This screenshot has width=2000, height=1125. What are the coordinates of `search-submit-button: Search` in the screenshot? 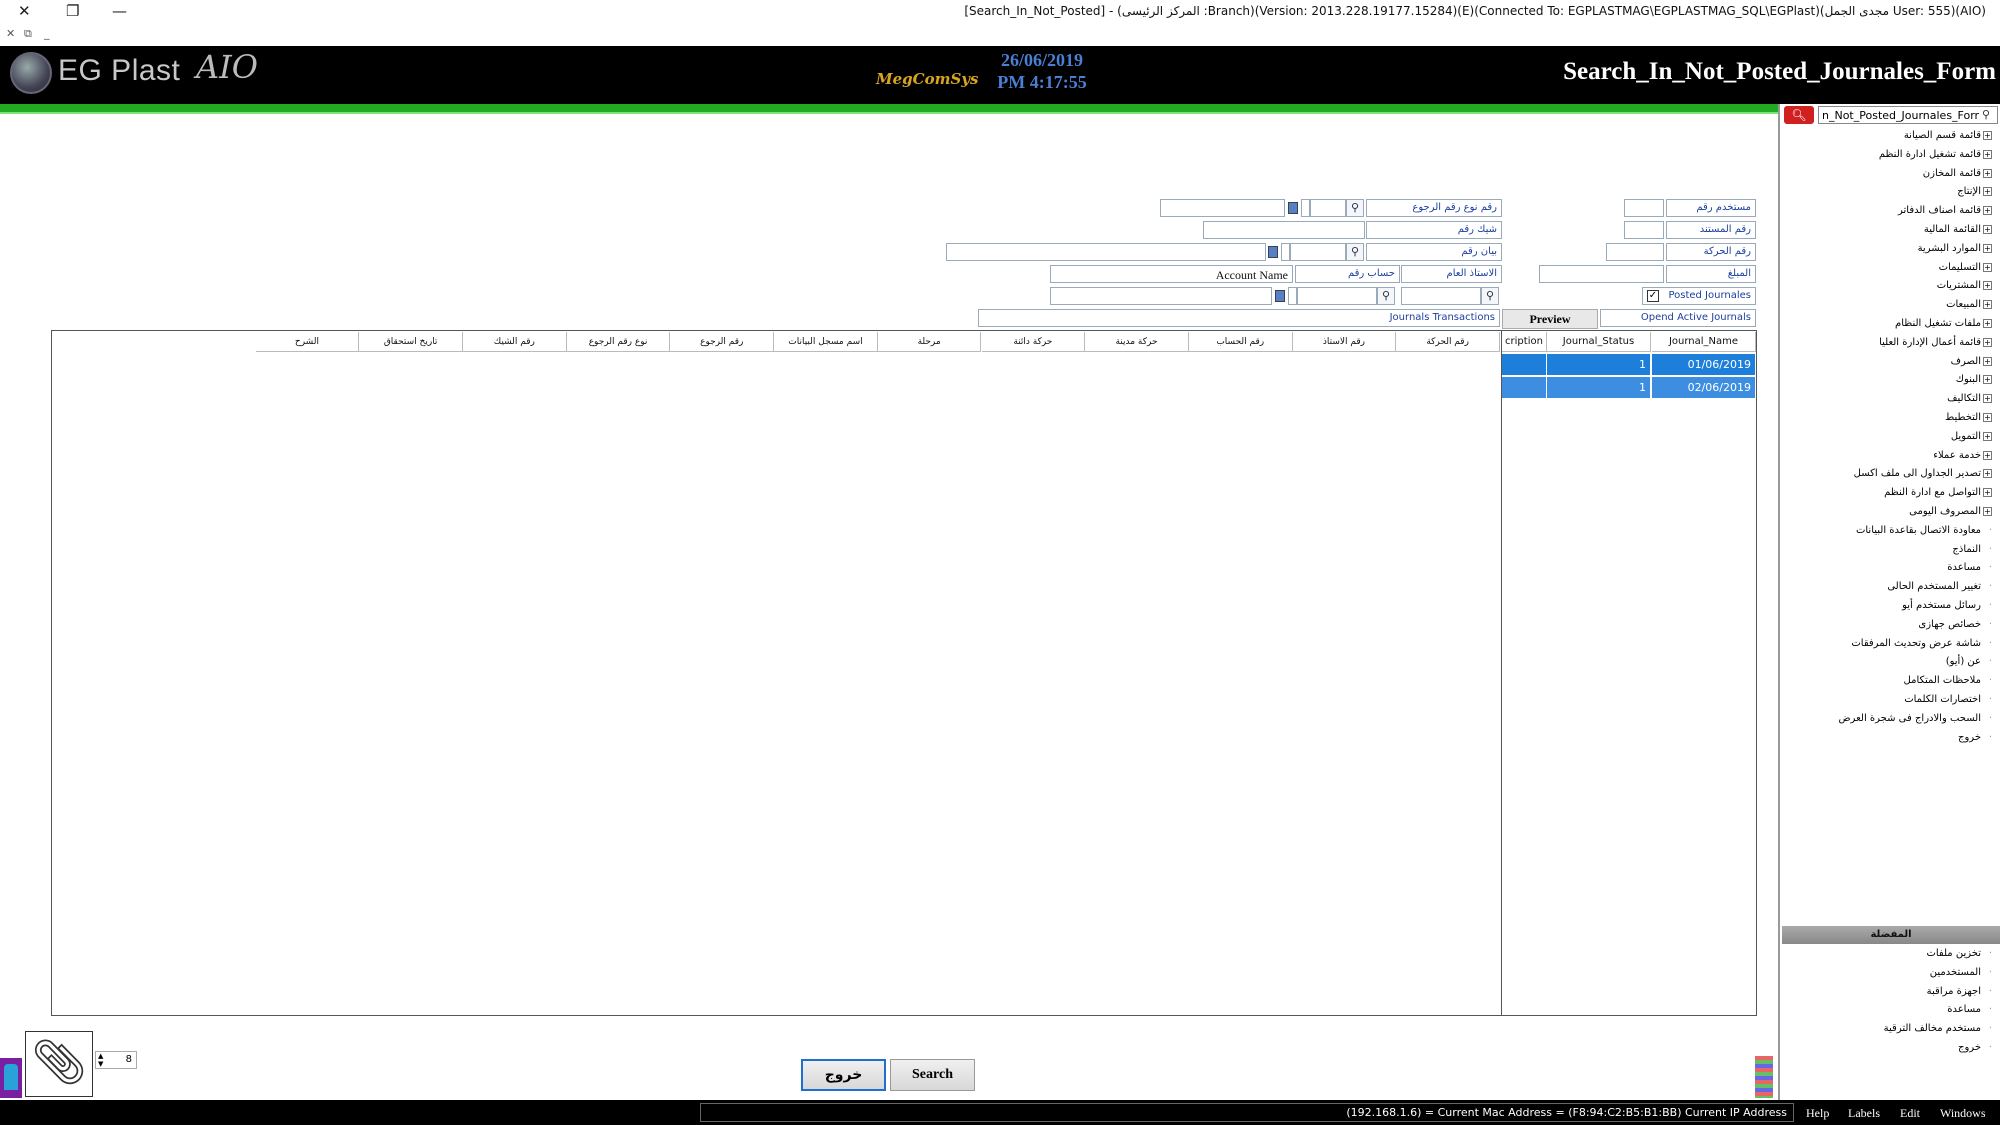 It's located at (932, 1075).